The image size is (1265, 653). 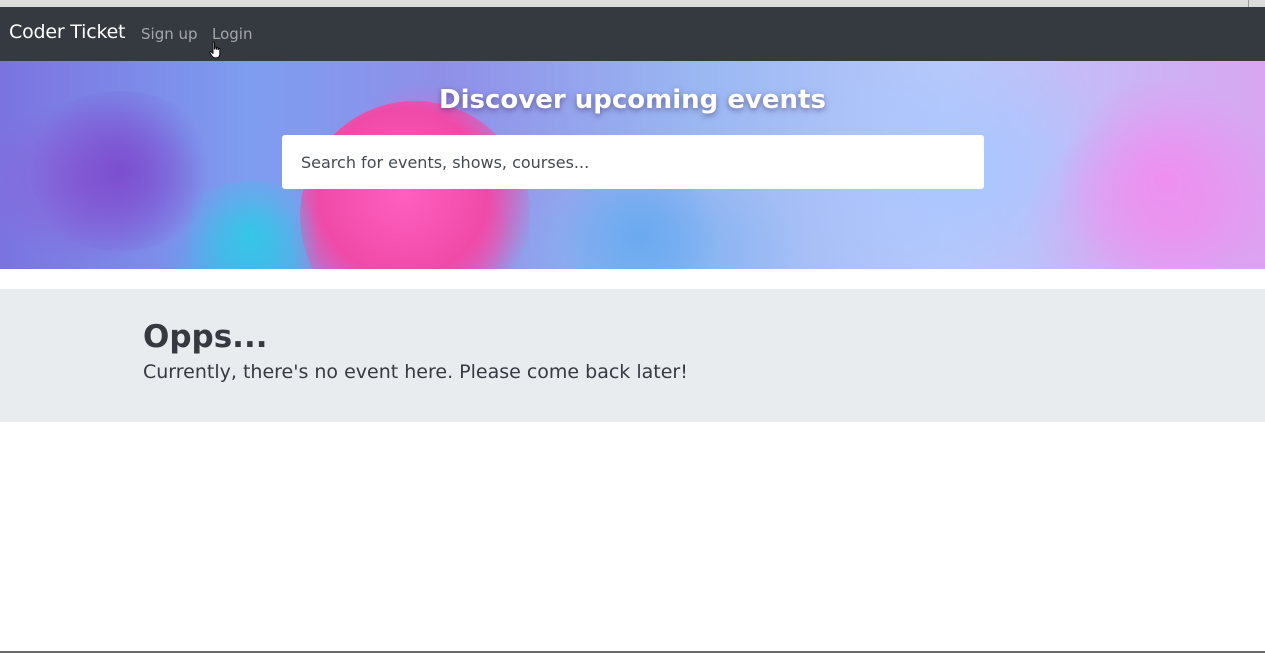 What do you see at coordinates (169, 34) in the screenshot?
I see `signup-link: Sign up` at bounding box center [169, 34].